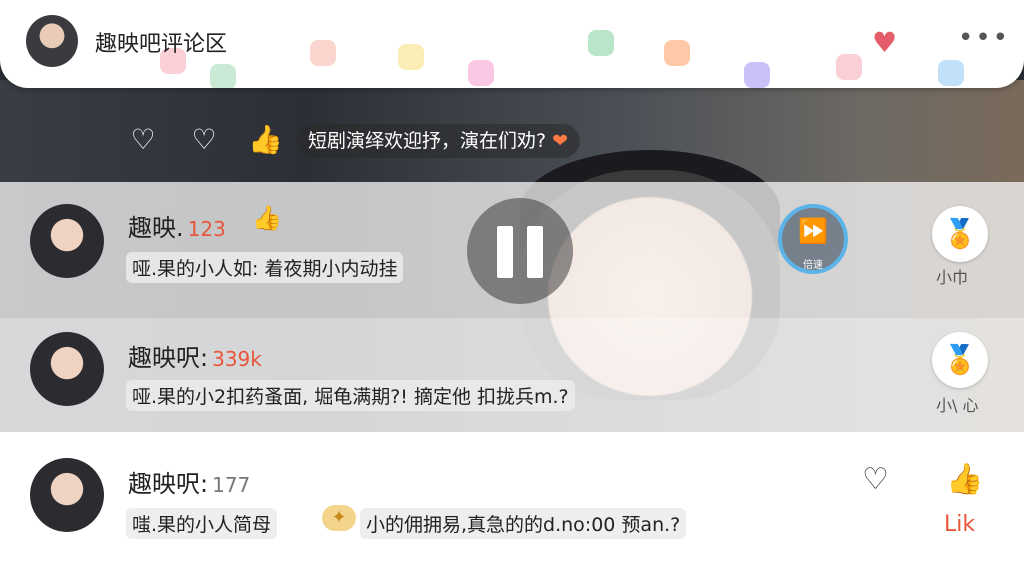 The image size is (1024, 576). I want to click on pause-bar-right, so click(535, 252).